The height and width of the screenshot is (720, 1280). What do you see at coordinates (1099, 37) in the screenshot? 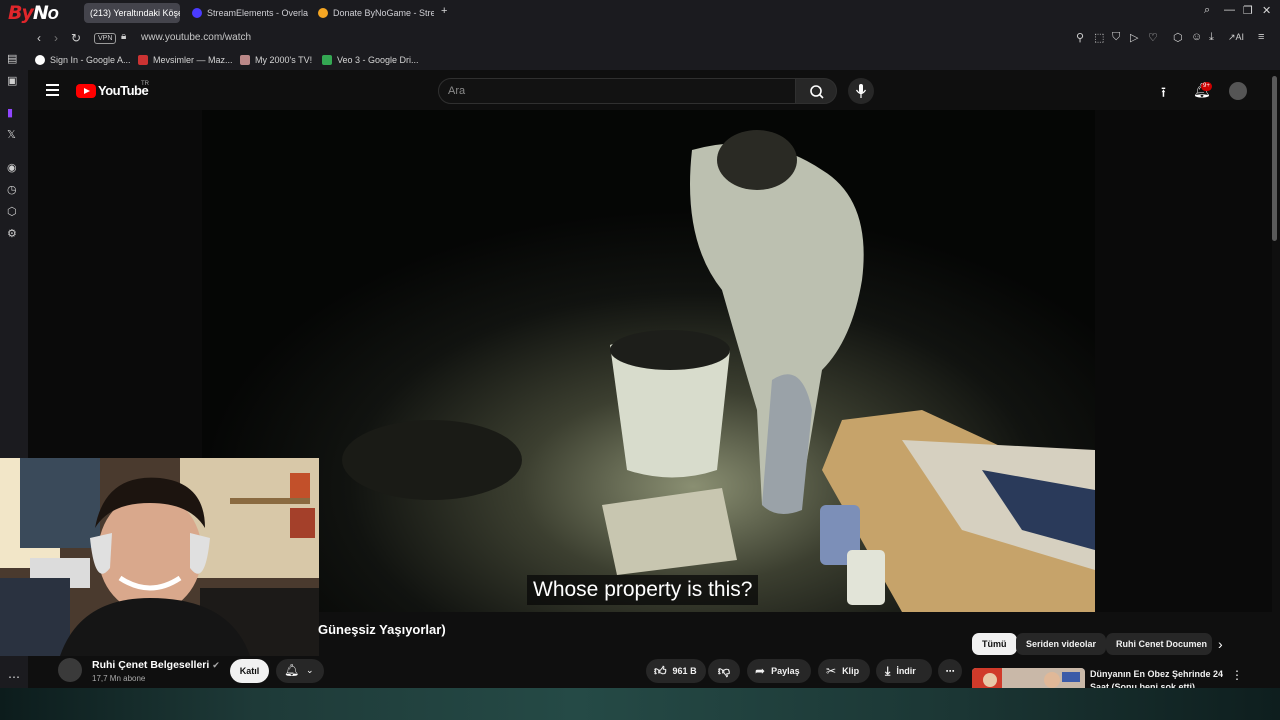
I see `snapshot-icon: ⬚` at bounding box center [1099, 37].